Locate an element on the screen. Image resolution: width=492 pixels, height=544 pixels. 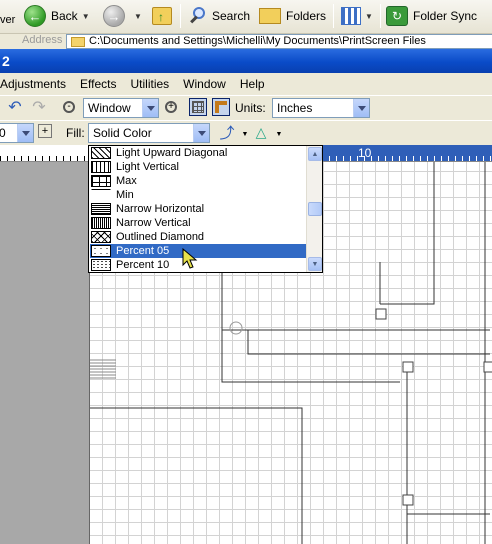
folders-icon is located at coordinates (270, 16).